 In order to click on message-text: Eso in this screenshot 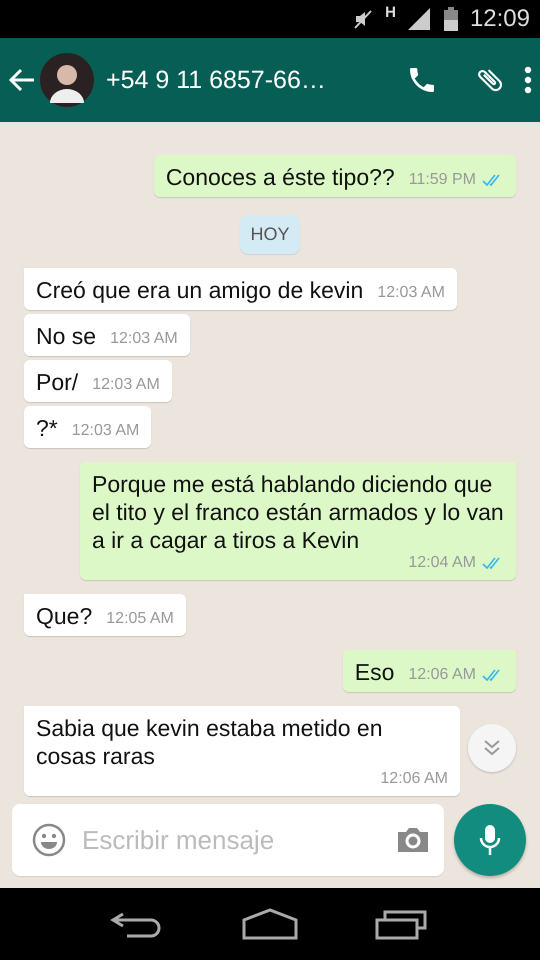, I will do `click(374, 672)`.